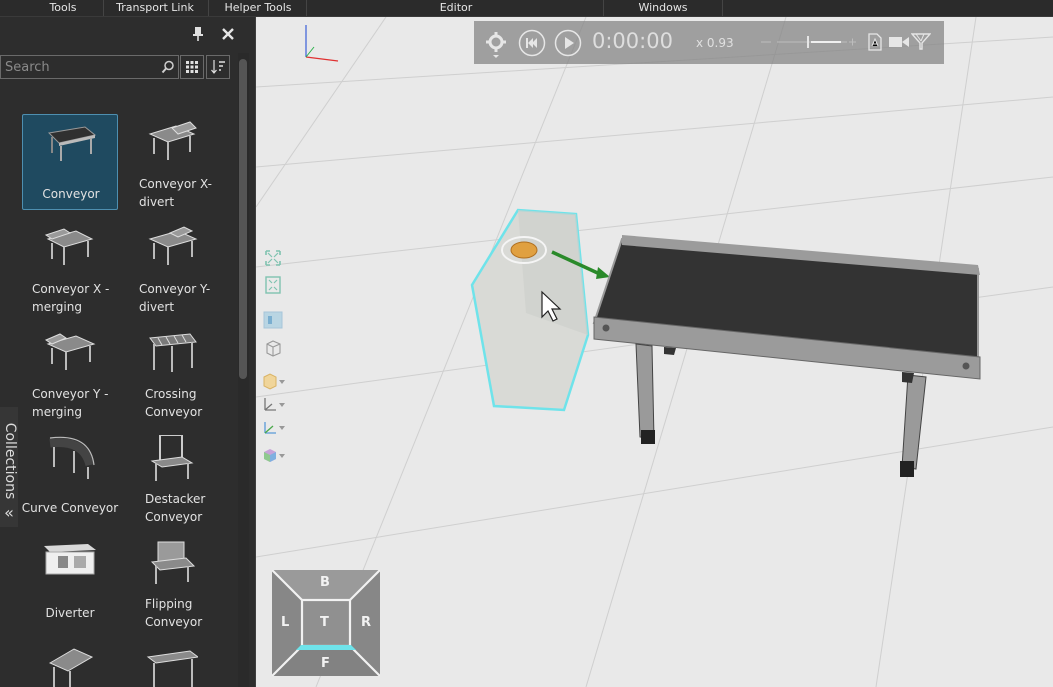 The image size is (1053, 687). I want to click on rewind-icon, so click(532, 43).